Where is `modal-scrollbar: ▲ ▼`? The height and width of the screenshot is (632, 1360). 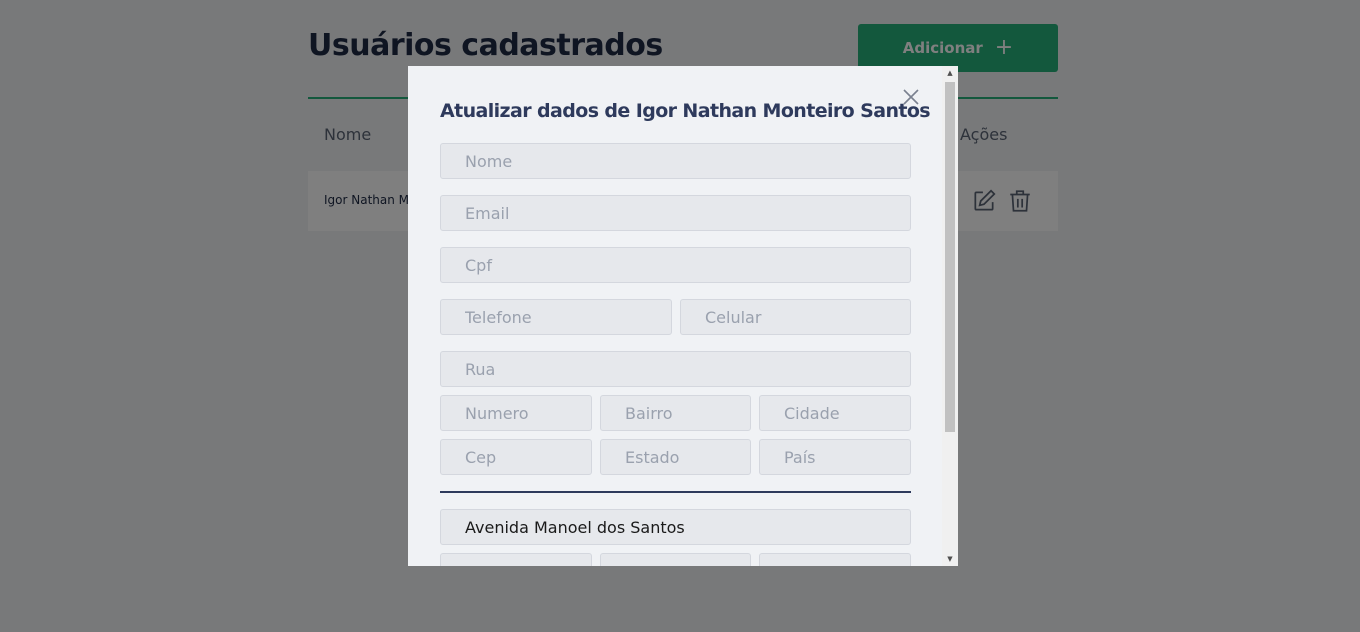
modal-scrollbar: ▲ ▼ is located at coordinates (950, 316).